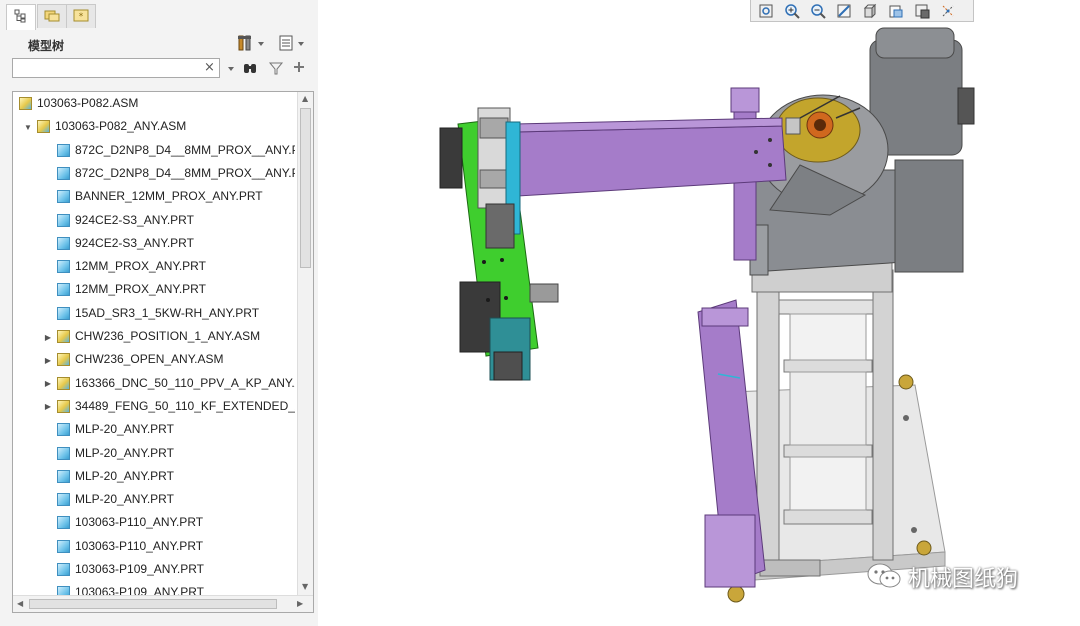  I want to click on folder-browser-icon, so click(52, 16).